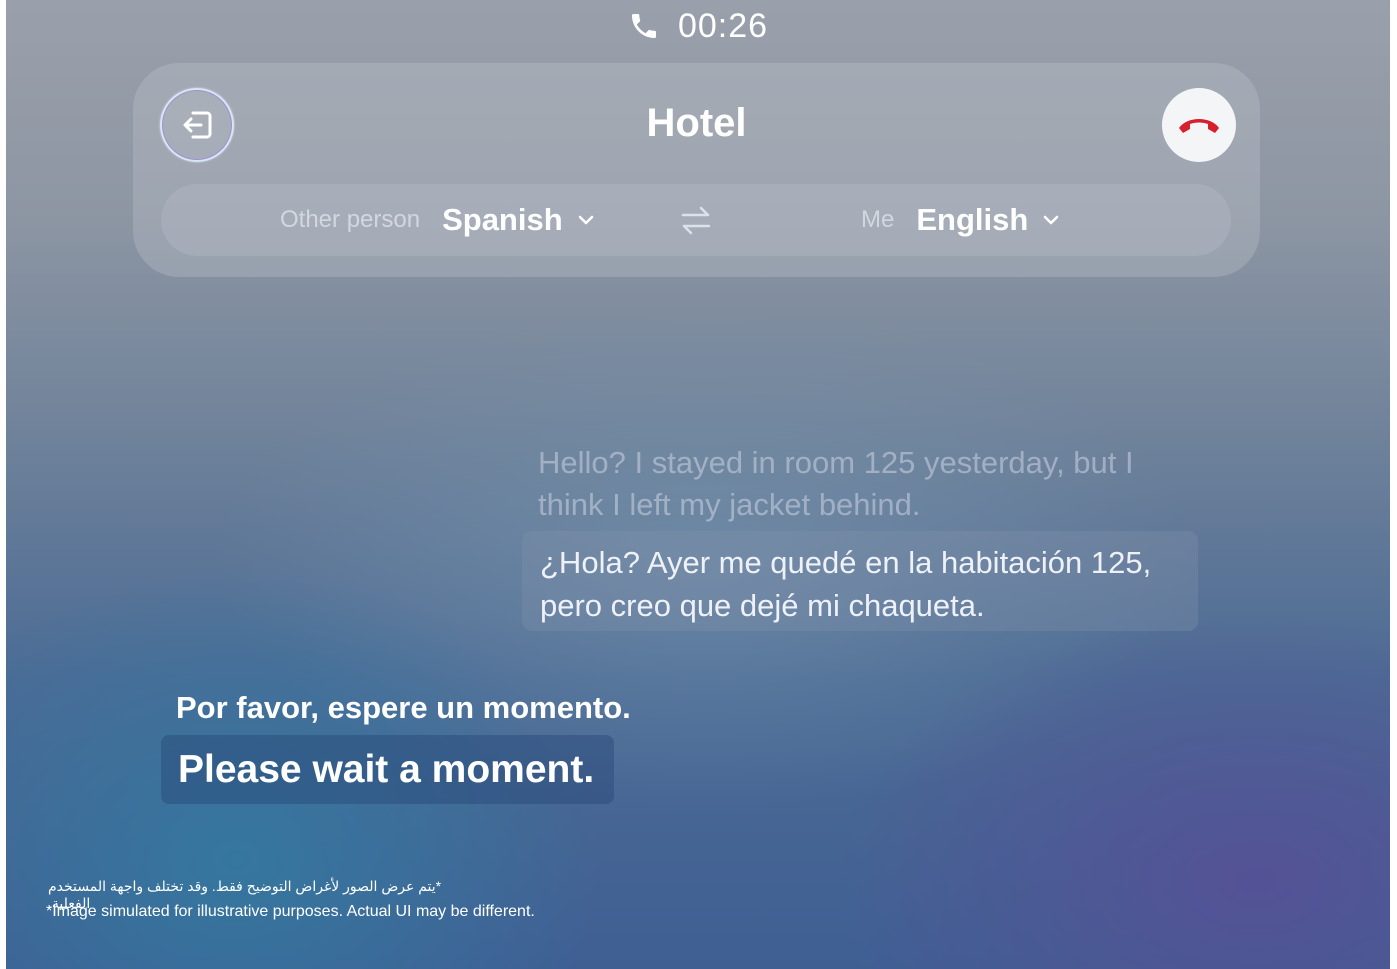  I want to click on reply-original-message: Please wait a moment., so click(387, 769).